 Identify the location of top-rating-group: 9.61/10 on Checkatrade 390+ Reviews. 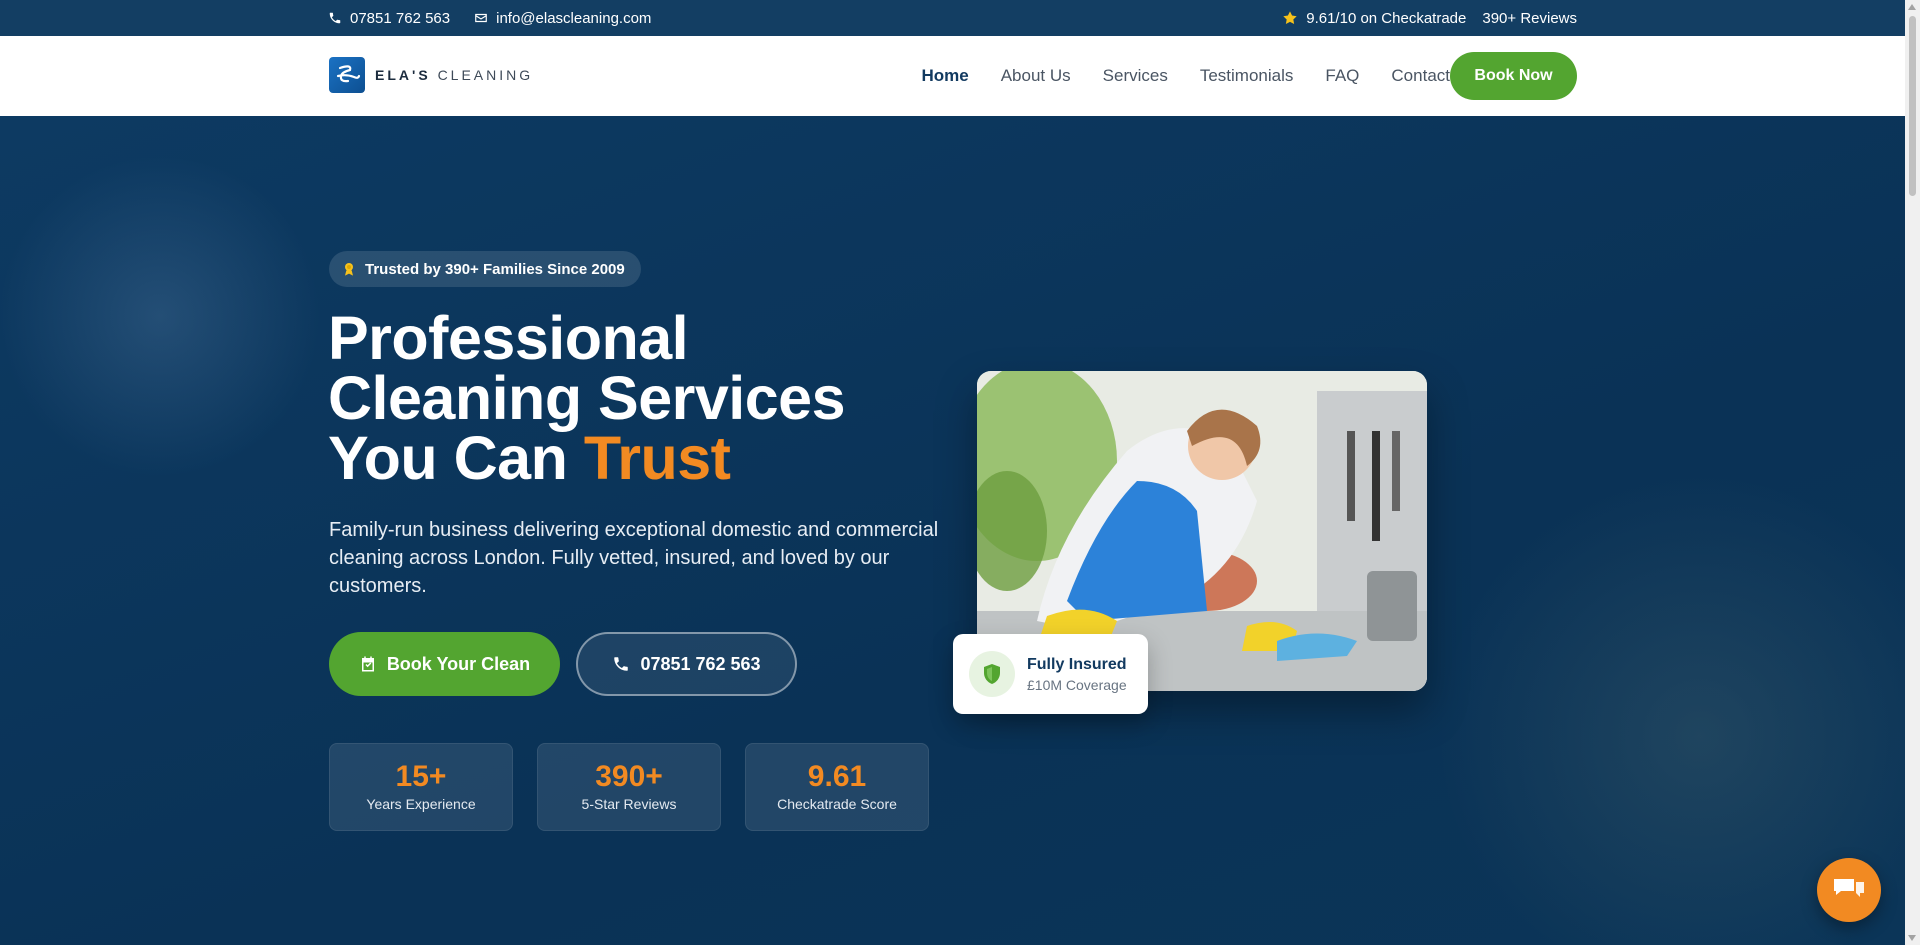
(1429, 18).